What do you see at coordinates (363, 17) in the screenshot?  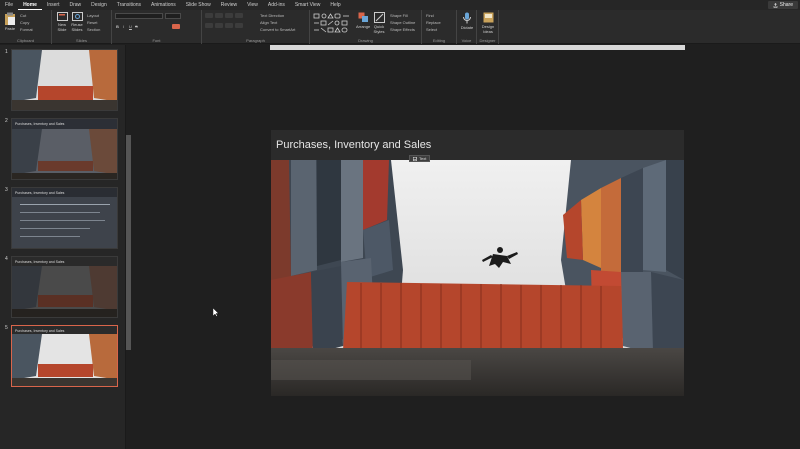 I see `arrange-icon` at bounding box center [363, 17].